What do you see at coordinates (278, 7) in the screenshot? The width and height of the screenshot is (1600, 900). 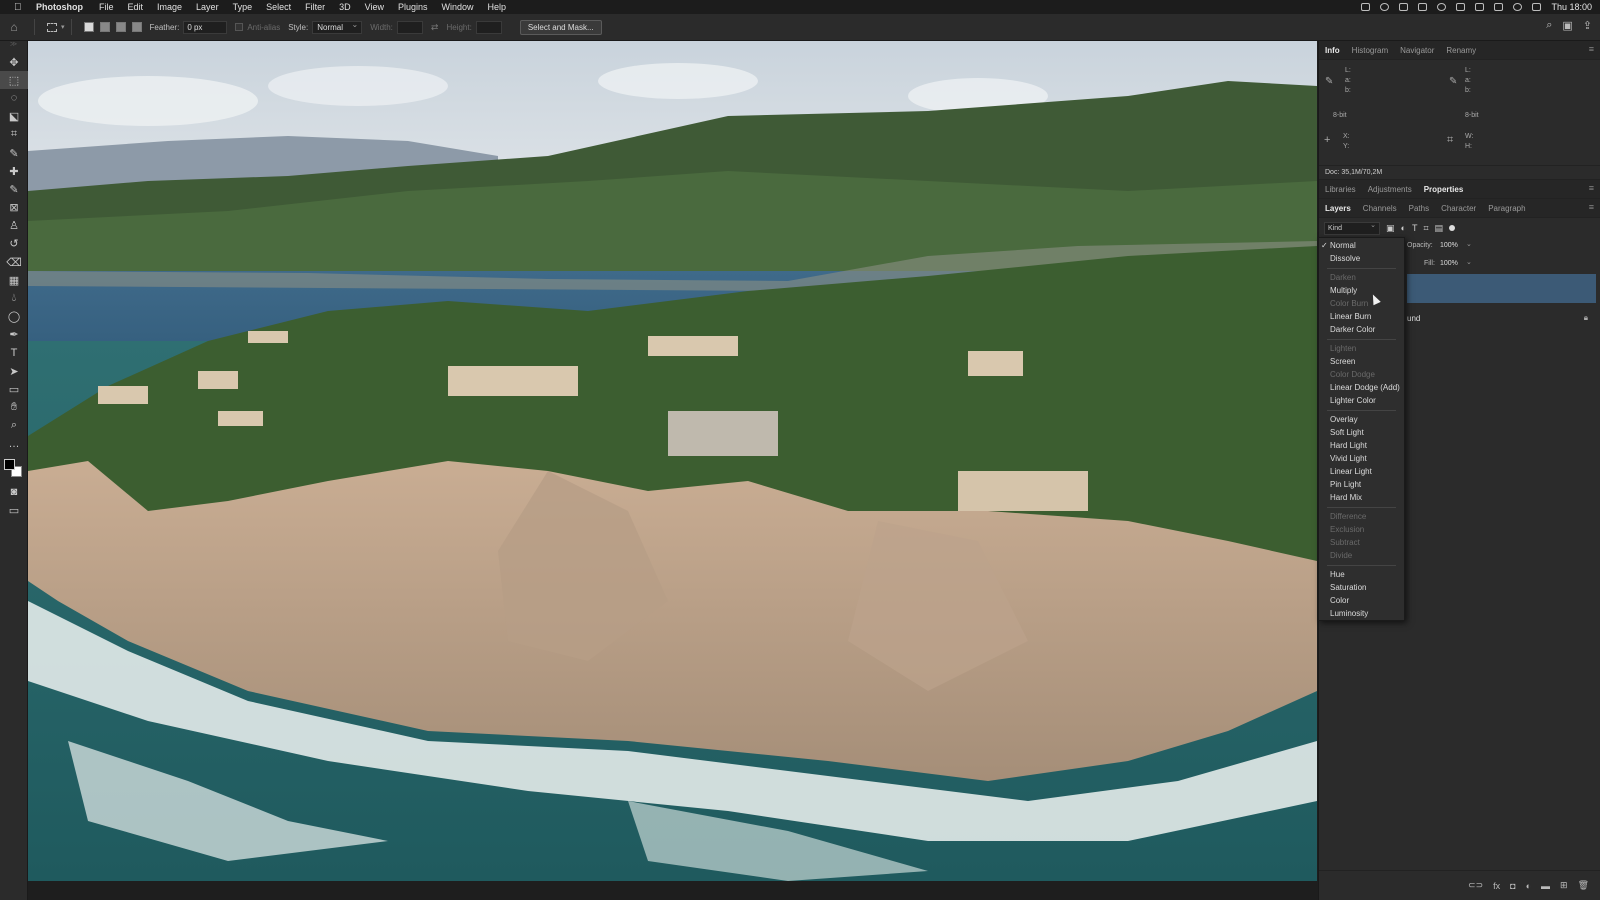 I see `menu-select: Select` at bounding box center [278, 7].